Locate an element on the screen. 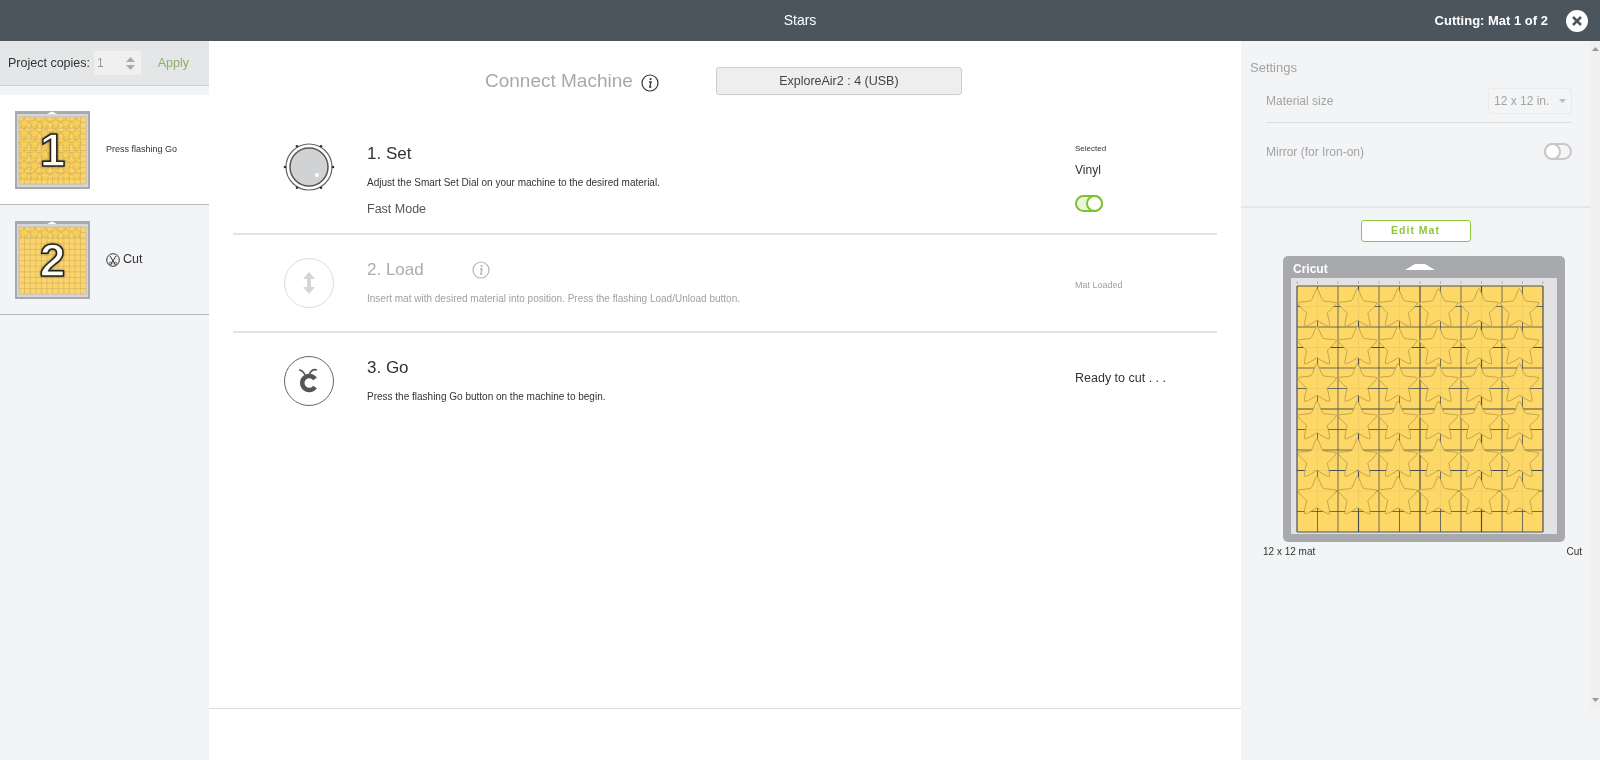  close-button is located at coordinates (1577, 20).